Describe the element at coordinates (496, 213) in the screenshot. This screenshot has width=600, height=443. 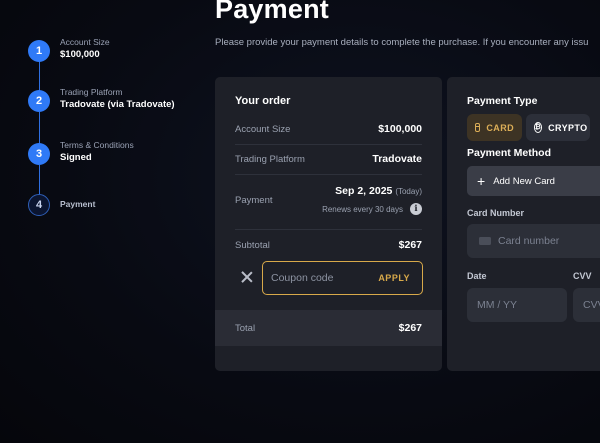
I see `card-number-label: Card Number` at that location.